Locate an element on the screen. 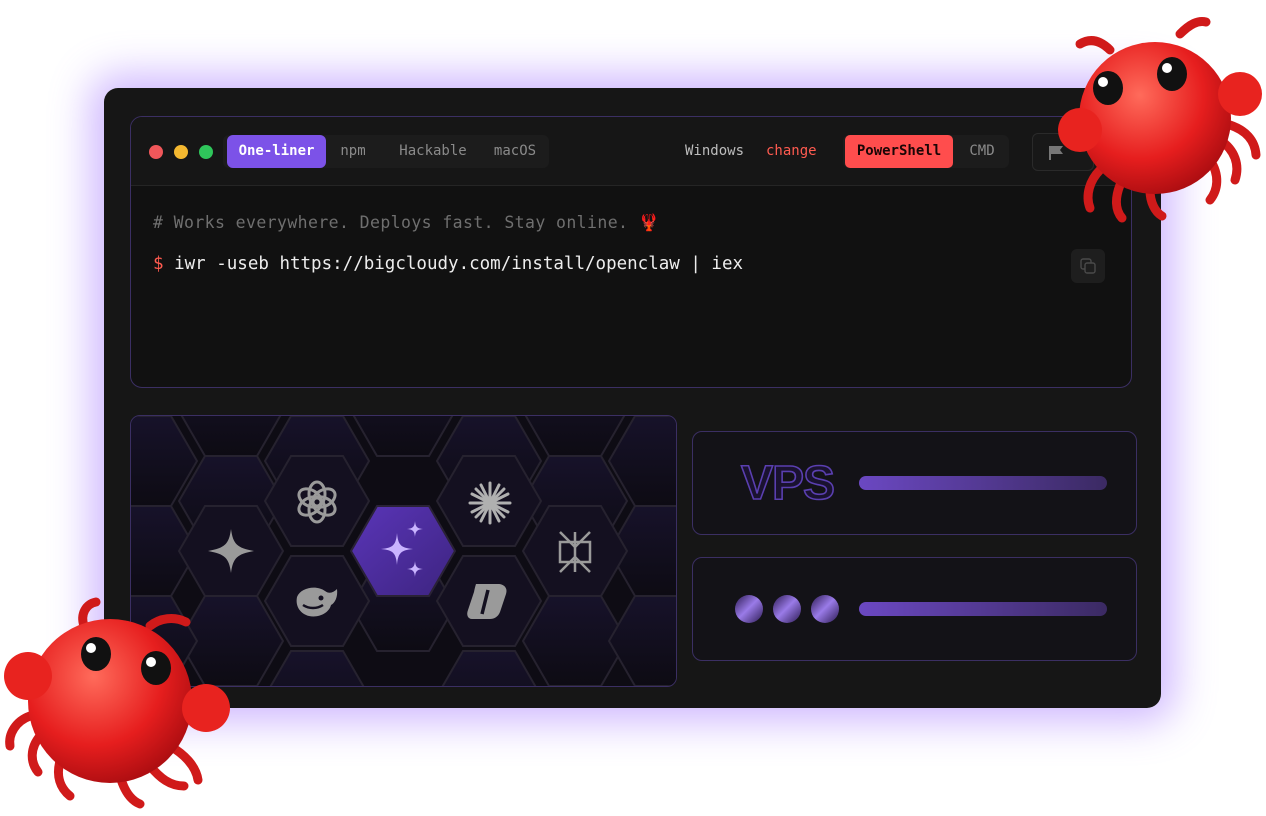  copy-button is located at coordinates (1088, 266).